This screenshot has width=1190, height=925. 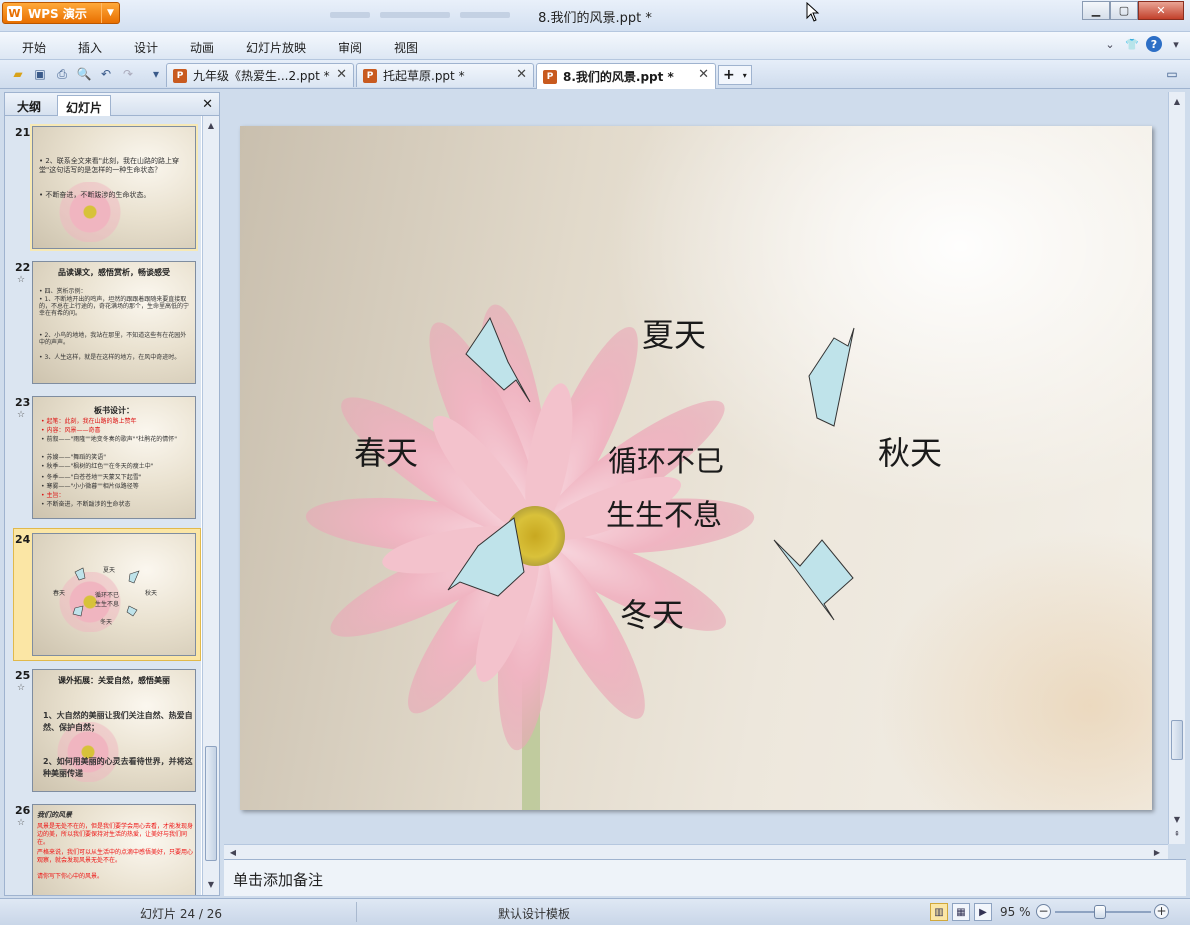 What do you see at coordinates (1157, 852) in the screenshot?
I see `scroll-right-icon: ▶` at bounding box center [1157, 852].